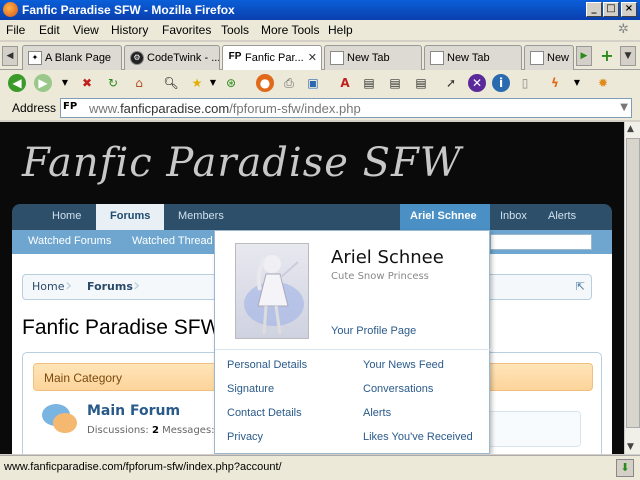 The height and width of the screenshot is (480, 640). What do you see at coordinates (35, 58) in the screenshot?
I see `puzzle-icon: ✦` at bounding box center [35, 58].